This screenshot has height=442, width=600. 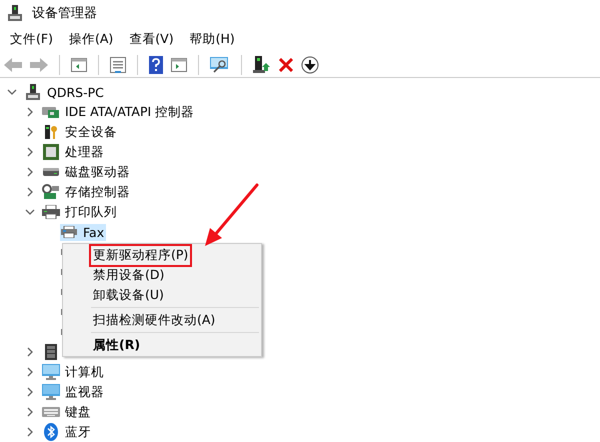 What do you see at coordinates (31, 39) in the screenshot?
I see `menu-item: 文件(F)` at bounding box center [31, 39].